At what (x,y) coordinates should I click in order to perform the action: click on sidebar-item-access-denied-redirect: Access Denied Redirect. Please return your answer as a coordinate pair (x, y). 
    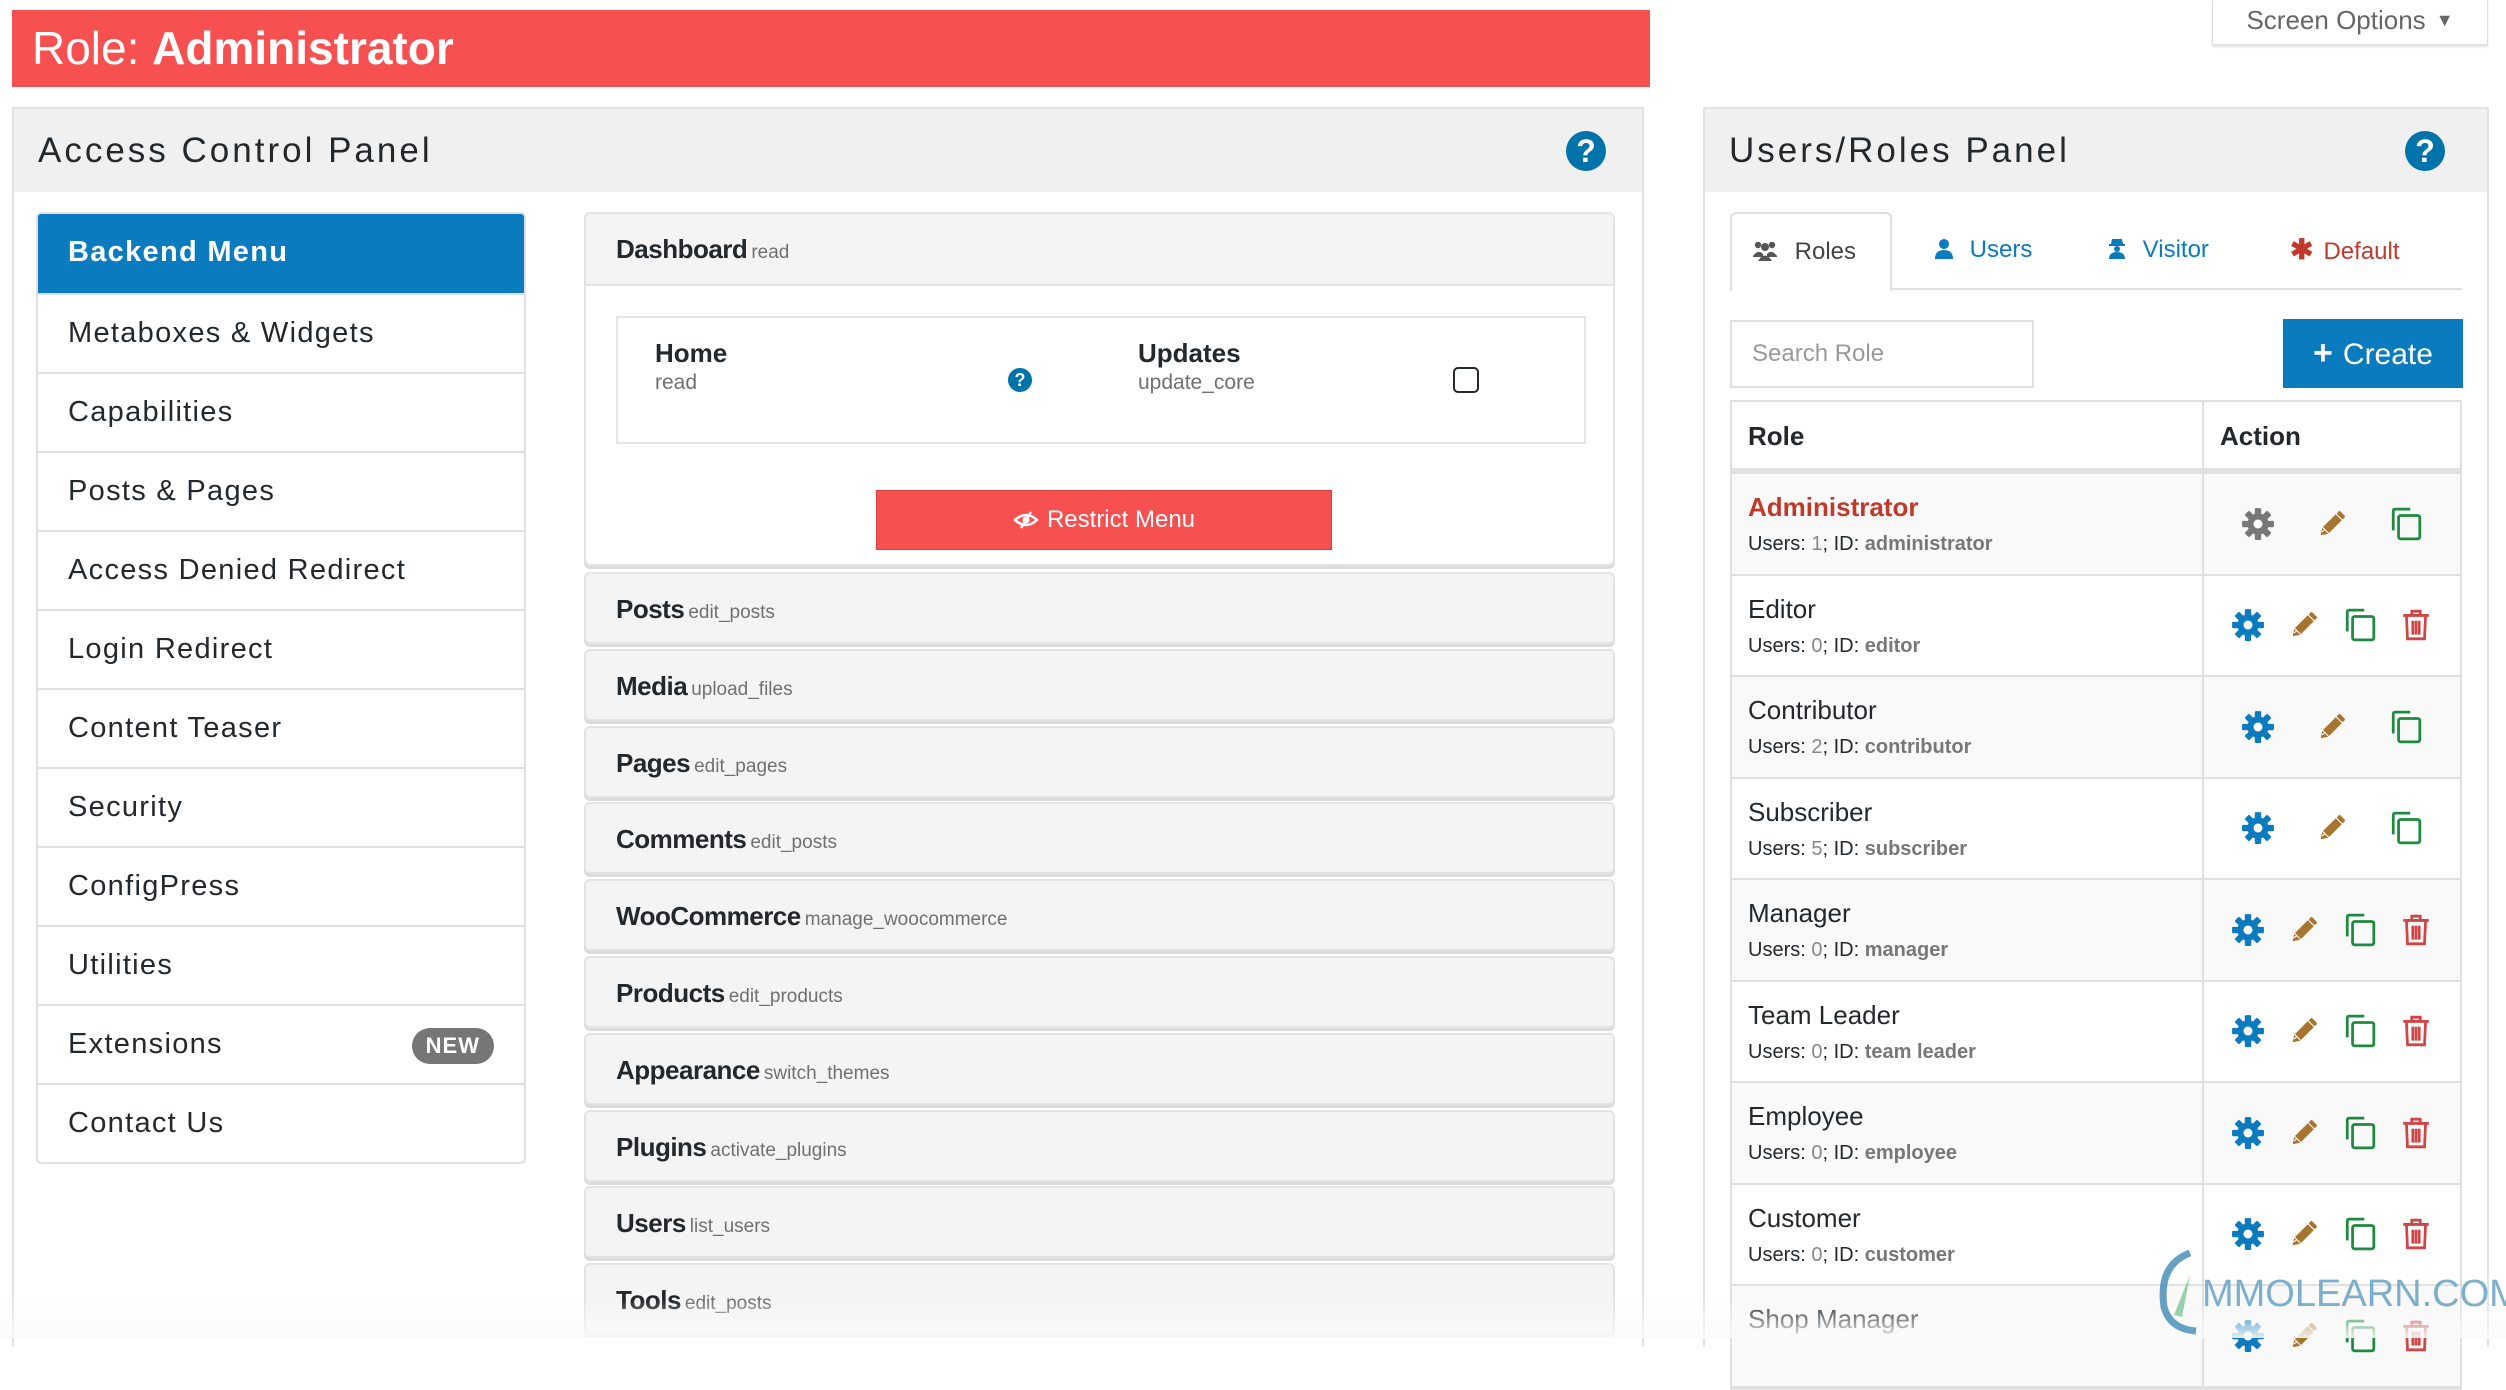
    Looking at the image, I should click on (281, 569).